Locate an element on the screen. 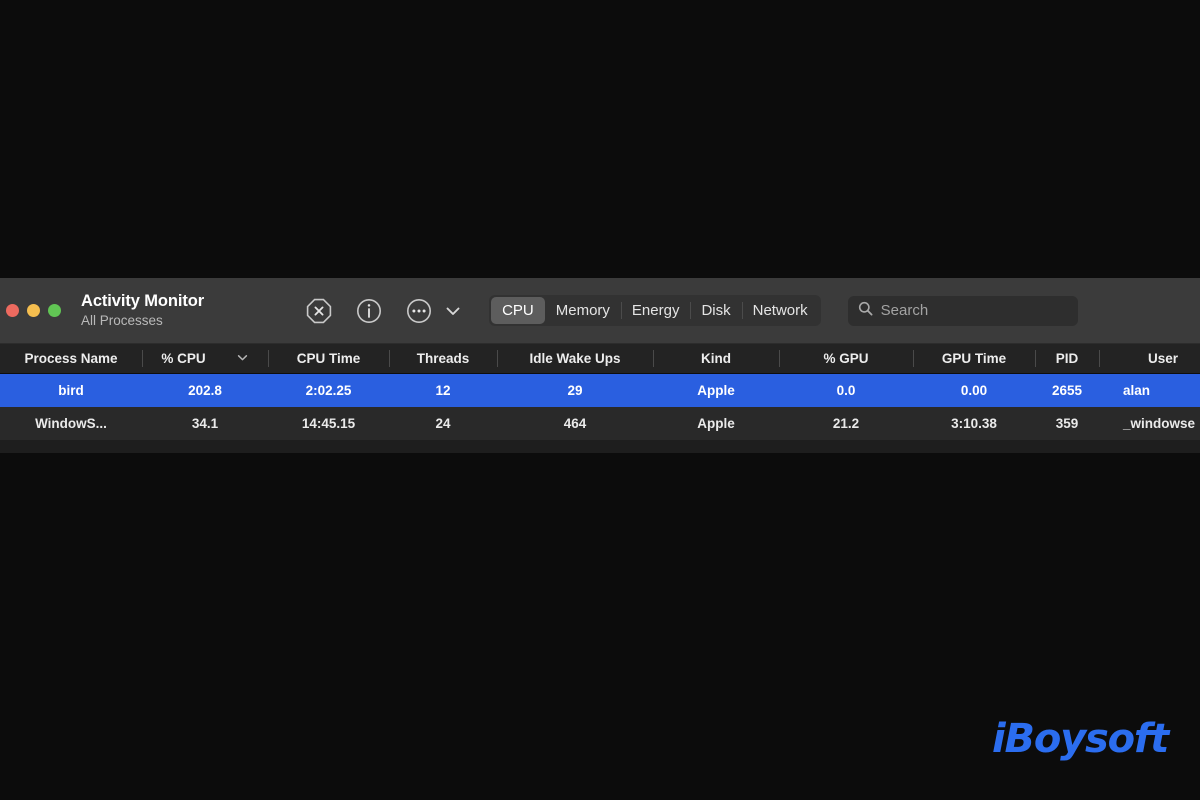 The height and width of the screenshot is (800, 1200). cell-user: alan is located at coordinates (1137, 390).